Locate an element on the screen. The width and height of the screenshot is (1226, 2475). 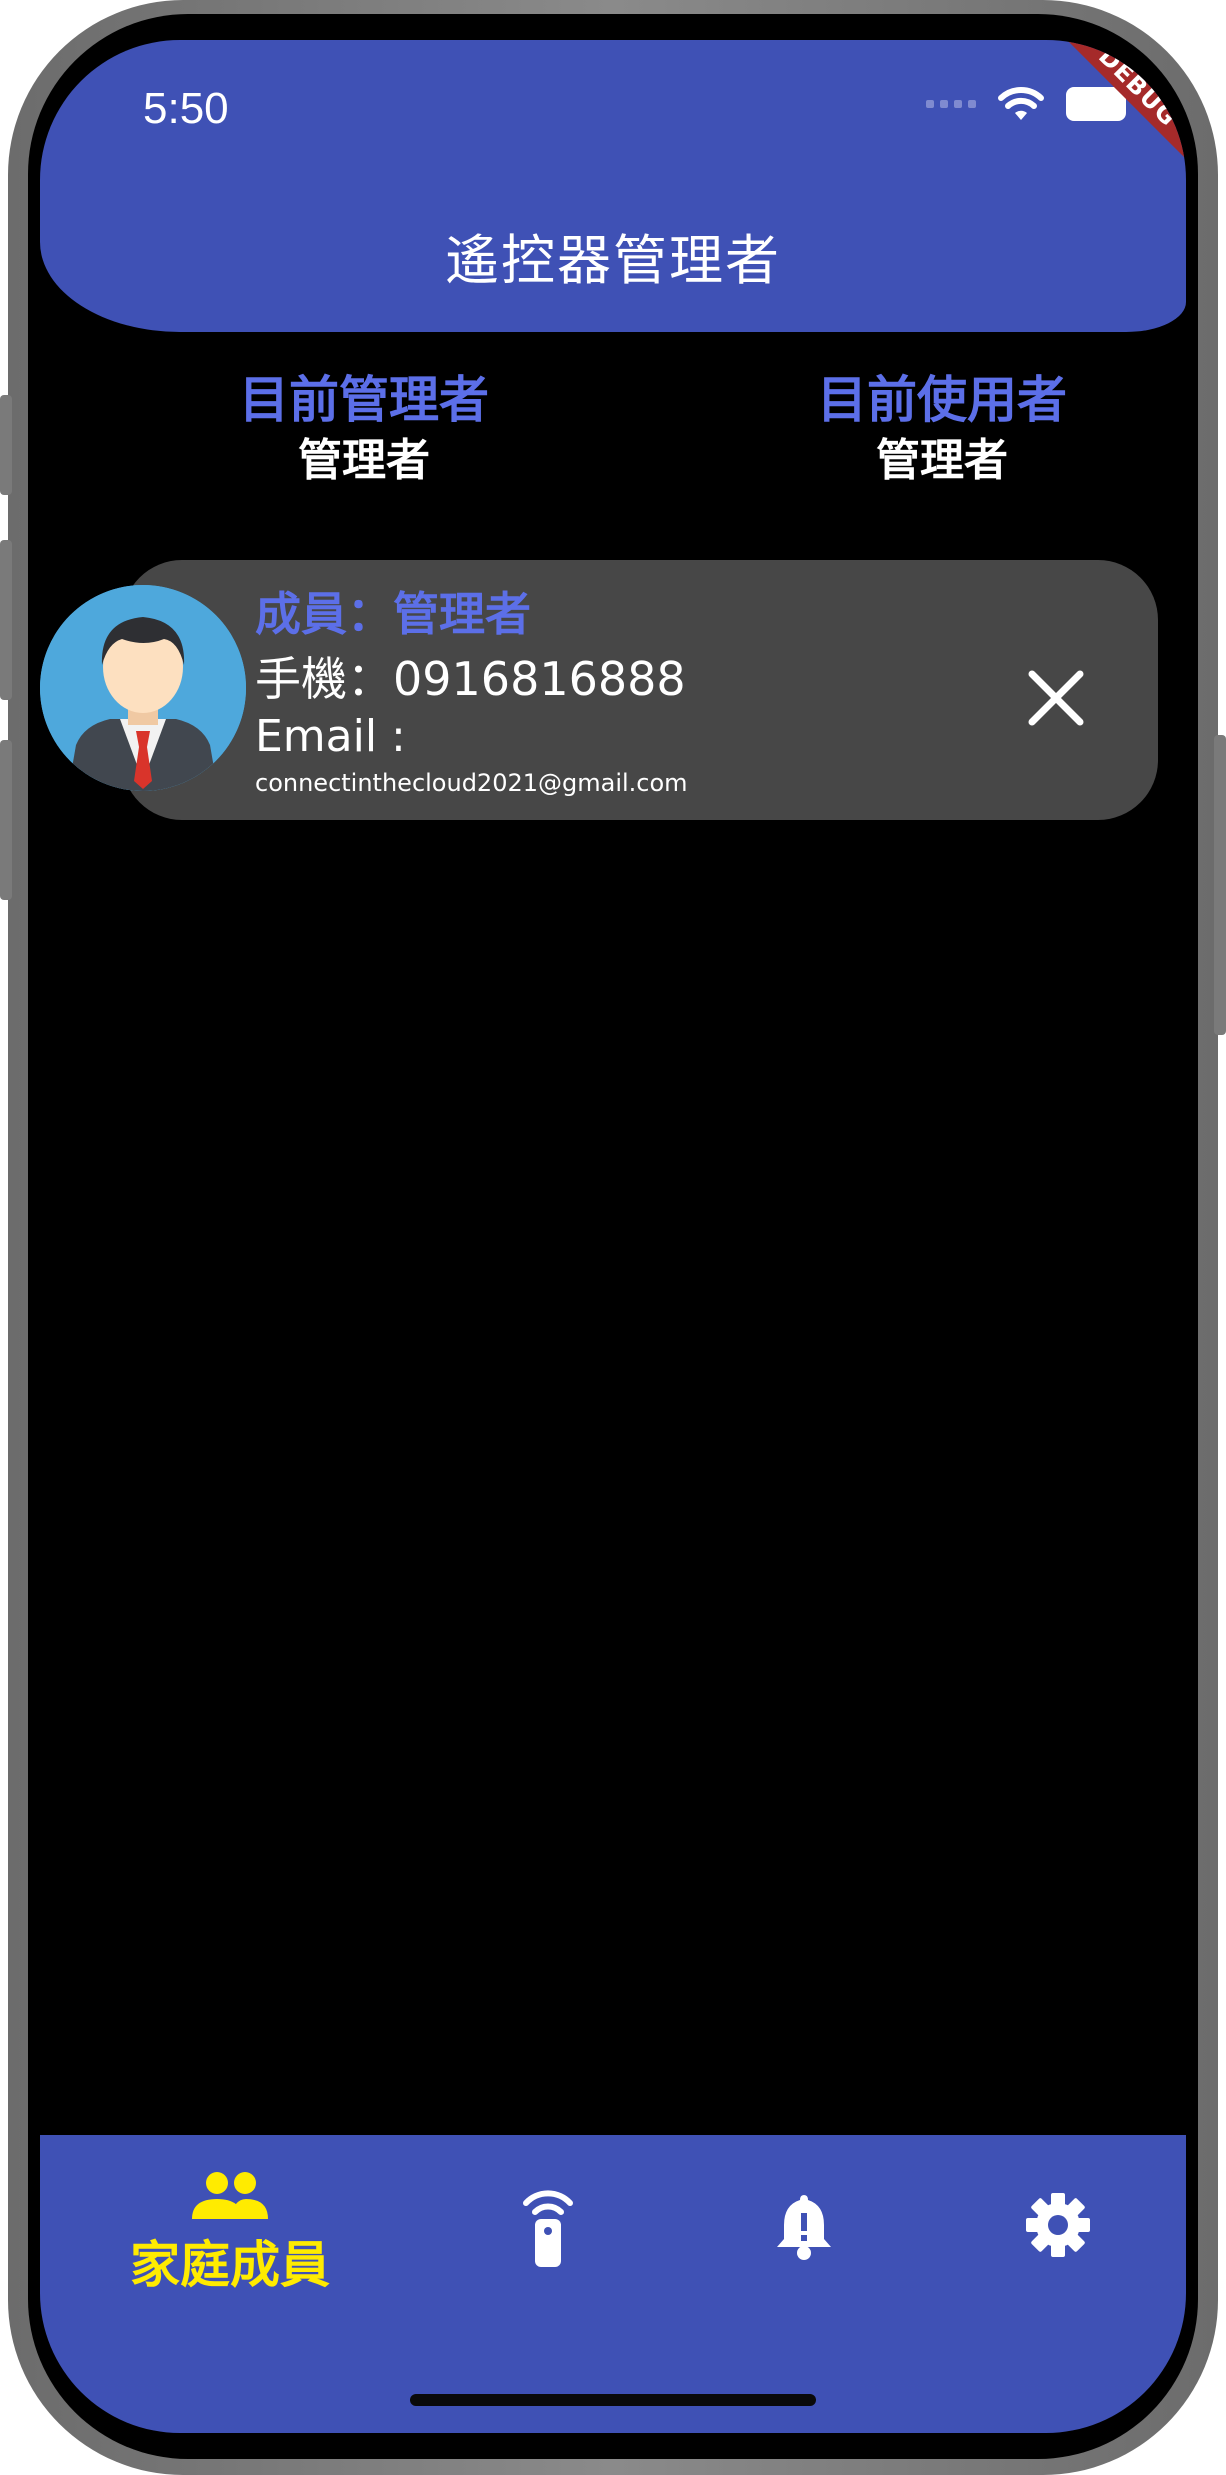
volume-up-button is located at coordinates (6, 620).